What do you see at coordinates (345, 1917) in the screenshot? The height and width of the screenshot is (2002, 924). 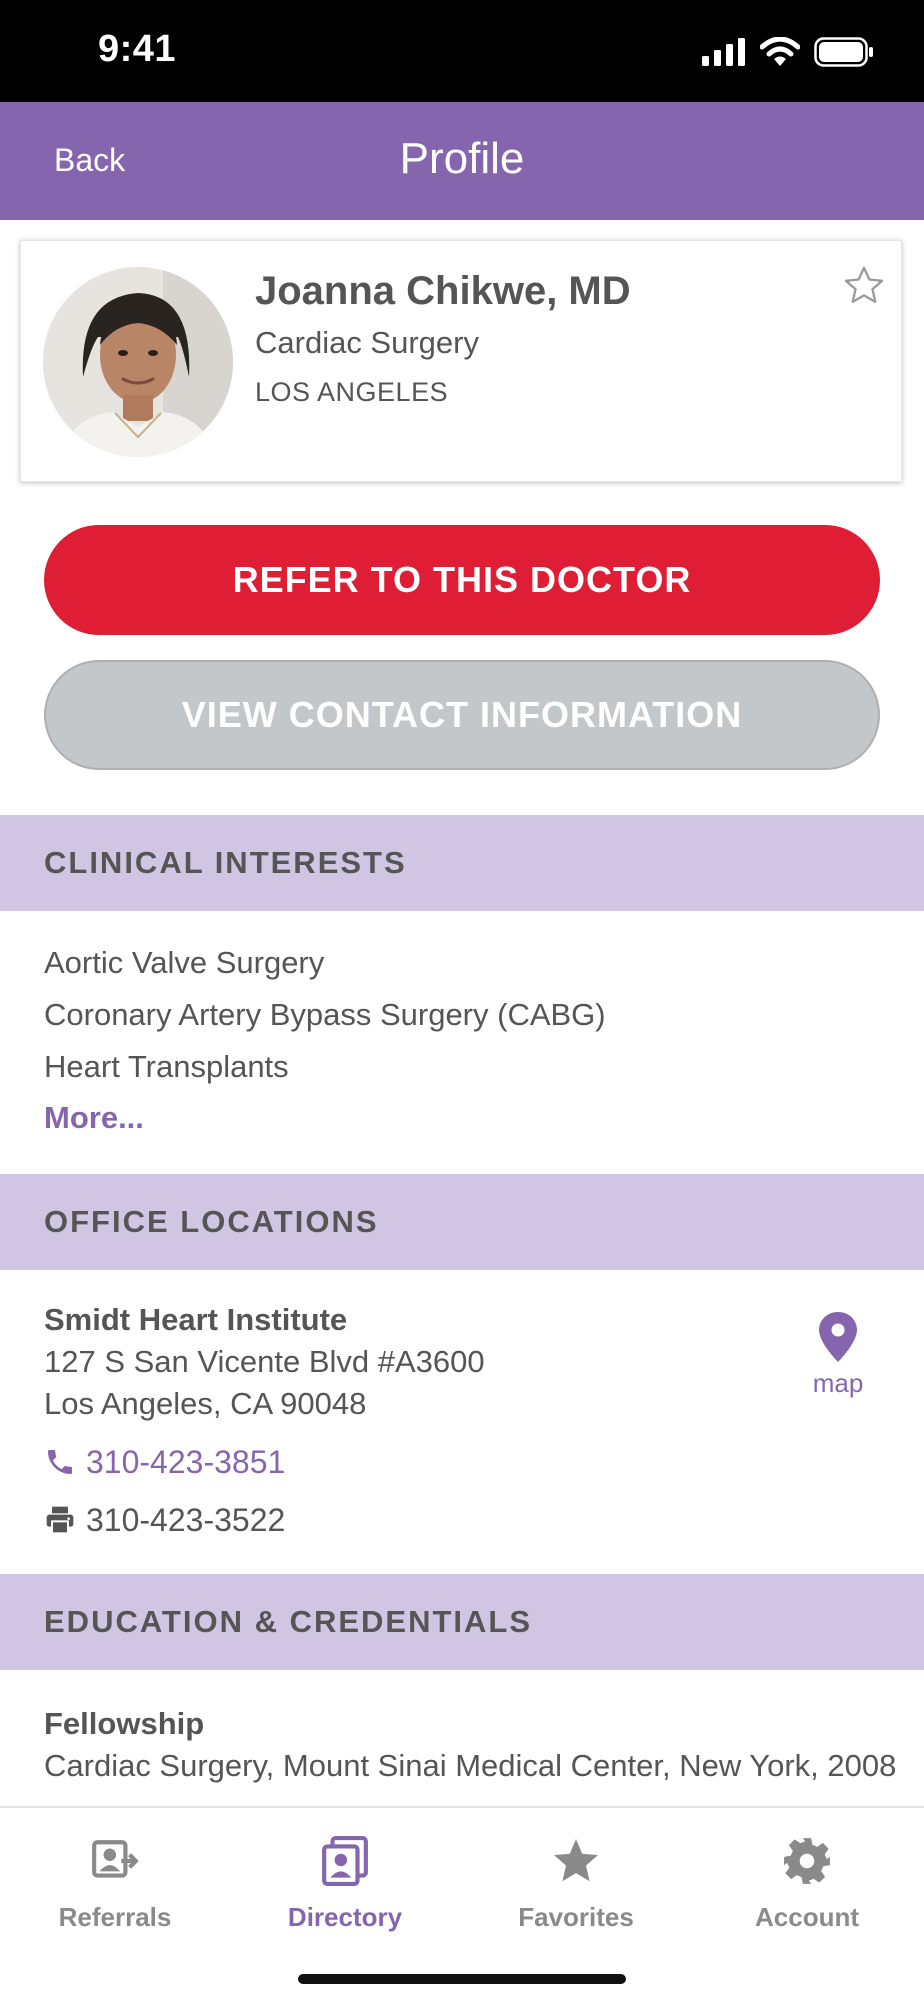 I see `tab-label: Directory` at bounding box center [345, 1917].